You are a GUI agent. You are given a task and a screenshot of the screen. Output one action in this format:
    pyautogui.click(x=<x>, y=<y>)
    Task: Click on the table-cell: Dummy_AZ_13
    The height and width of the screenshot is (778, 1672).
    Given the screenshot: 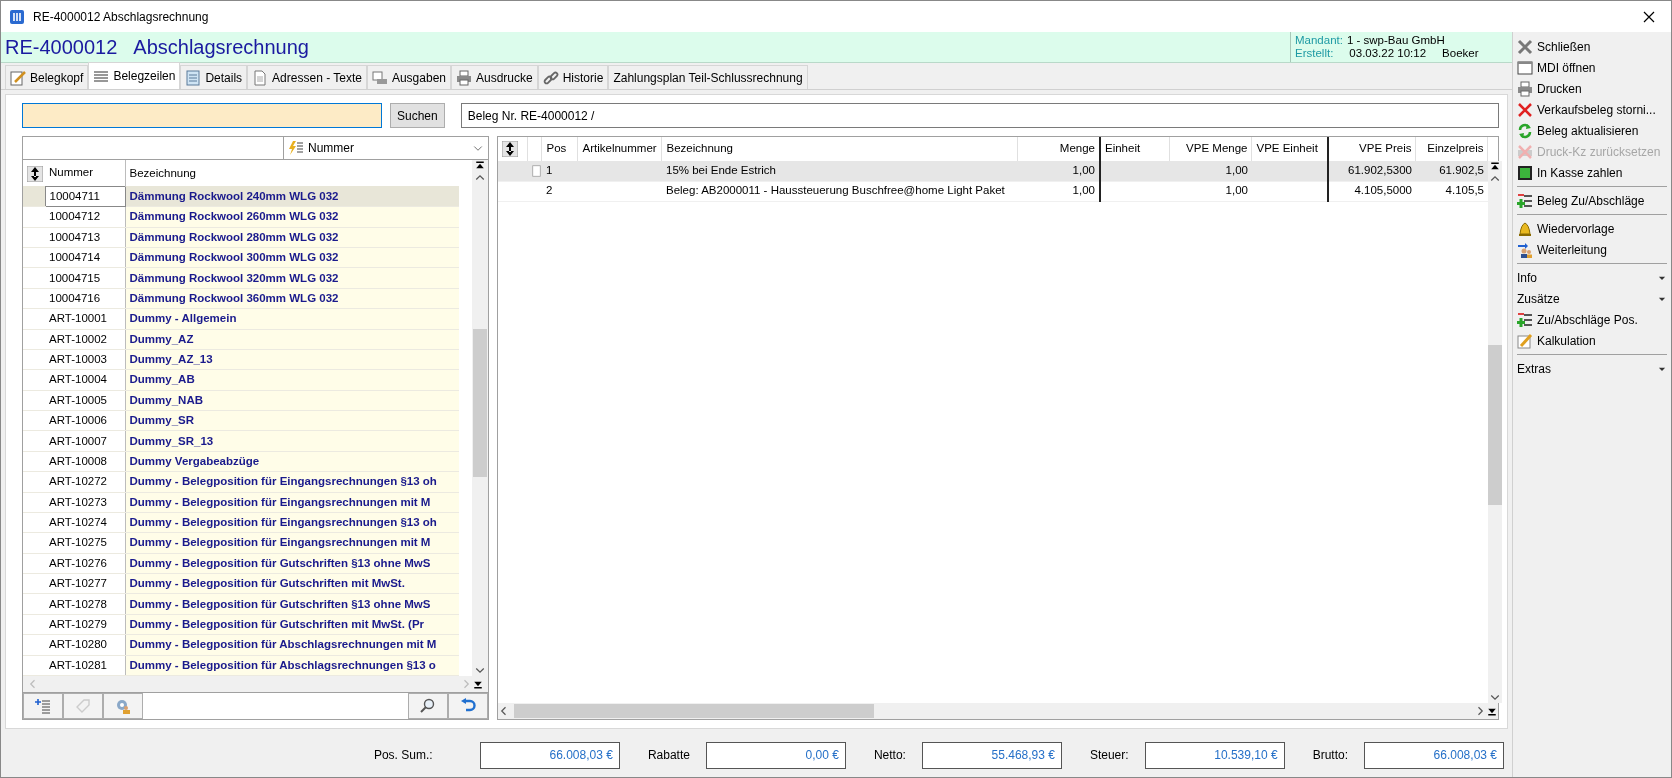 What is the action you would take?
    pyautogui.click(x=292, y=359)
    